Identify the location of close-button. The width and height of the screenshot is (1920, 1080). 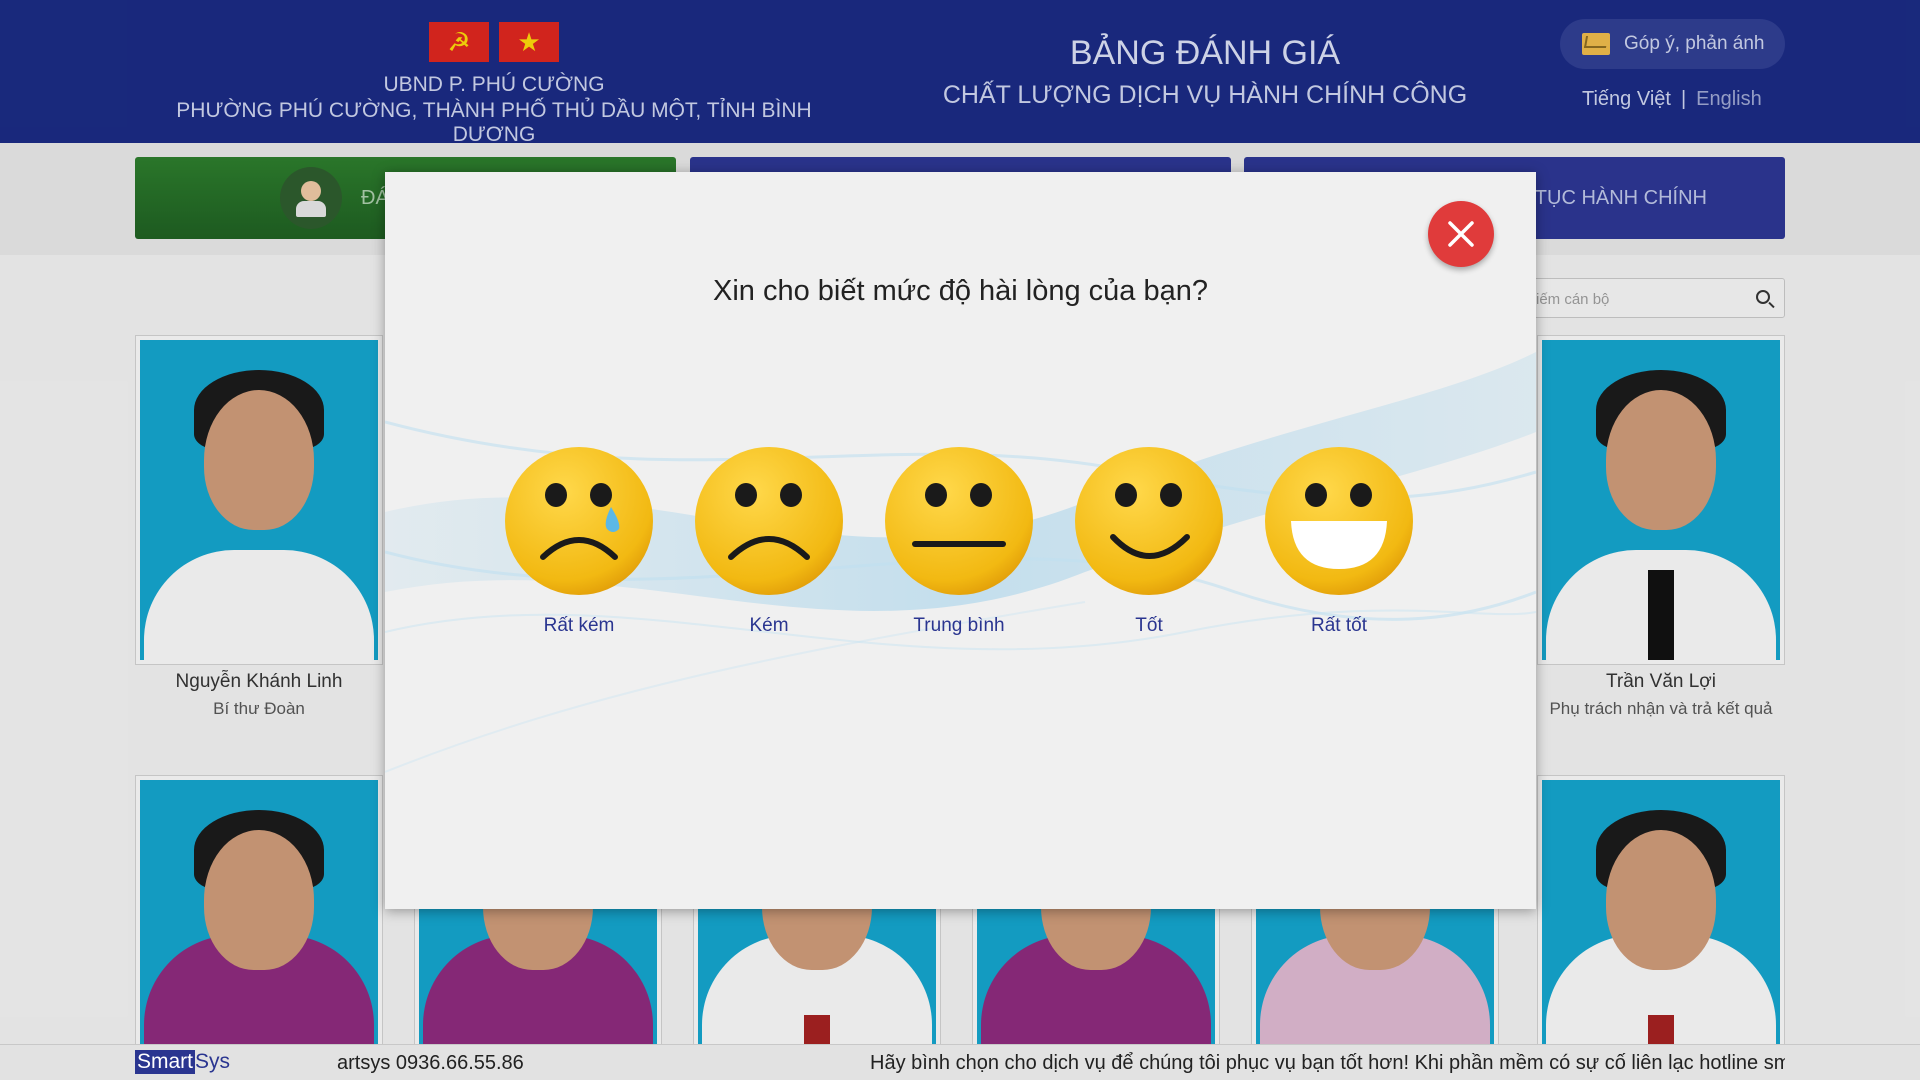
(1461, 234).